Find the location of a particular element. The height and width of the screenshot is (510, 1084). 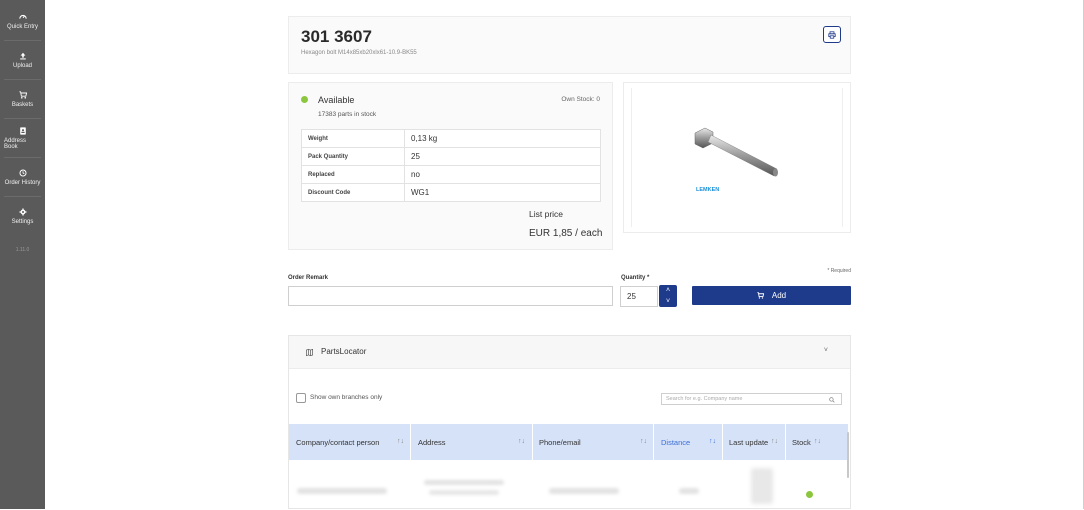

sort-active-icon: ↑↓ is located at coordinates (712, 441).